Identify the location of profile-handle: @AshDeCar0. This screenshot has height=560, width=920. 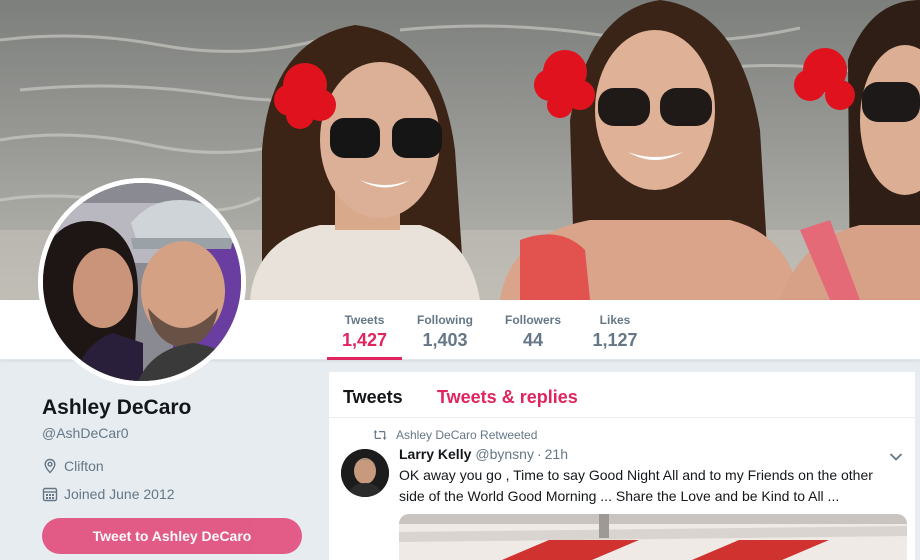
(85, 433).